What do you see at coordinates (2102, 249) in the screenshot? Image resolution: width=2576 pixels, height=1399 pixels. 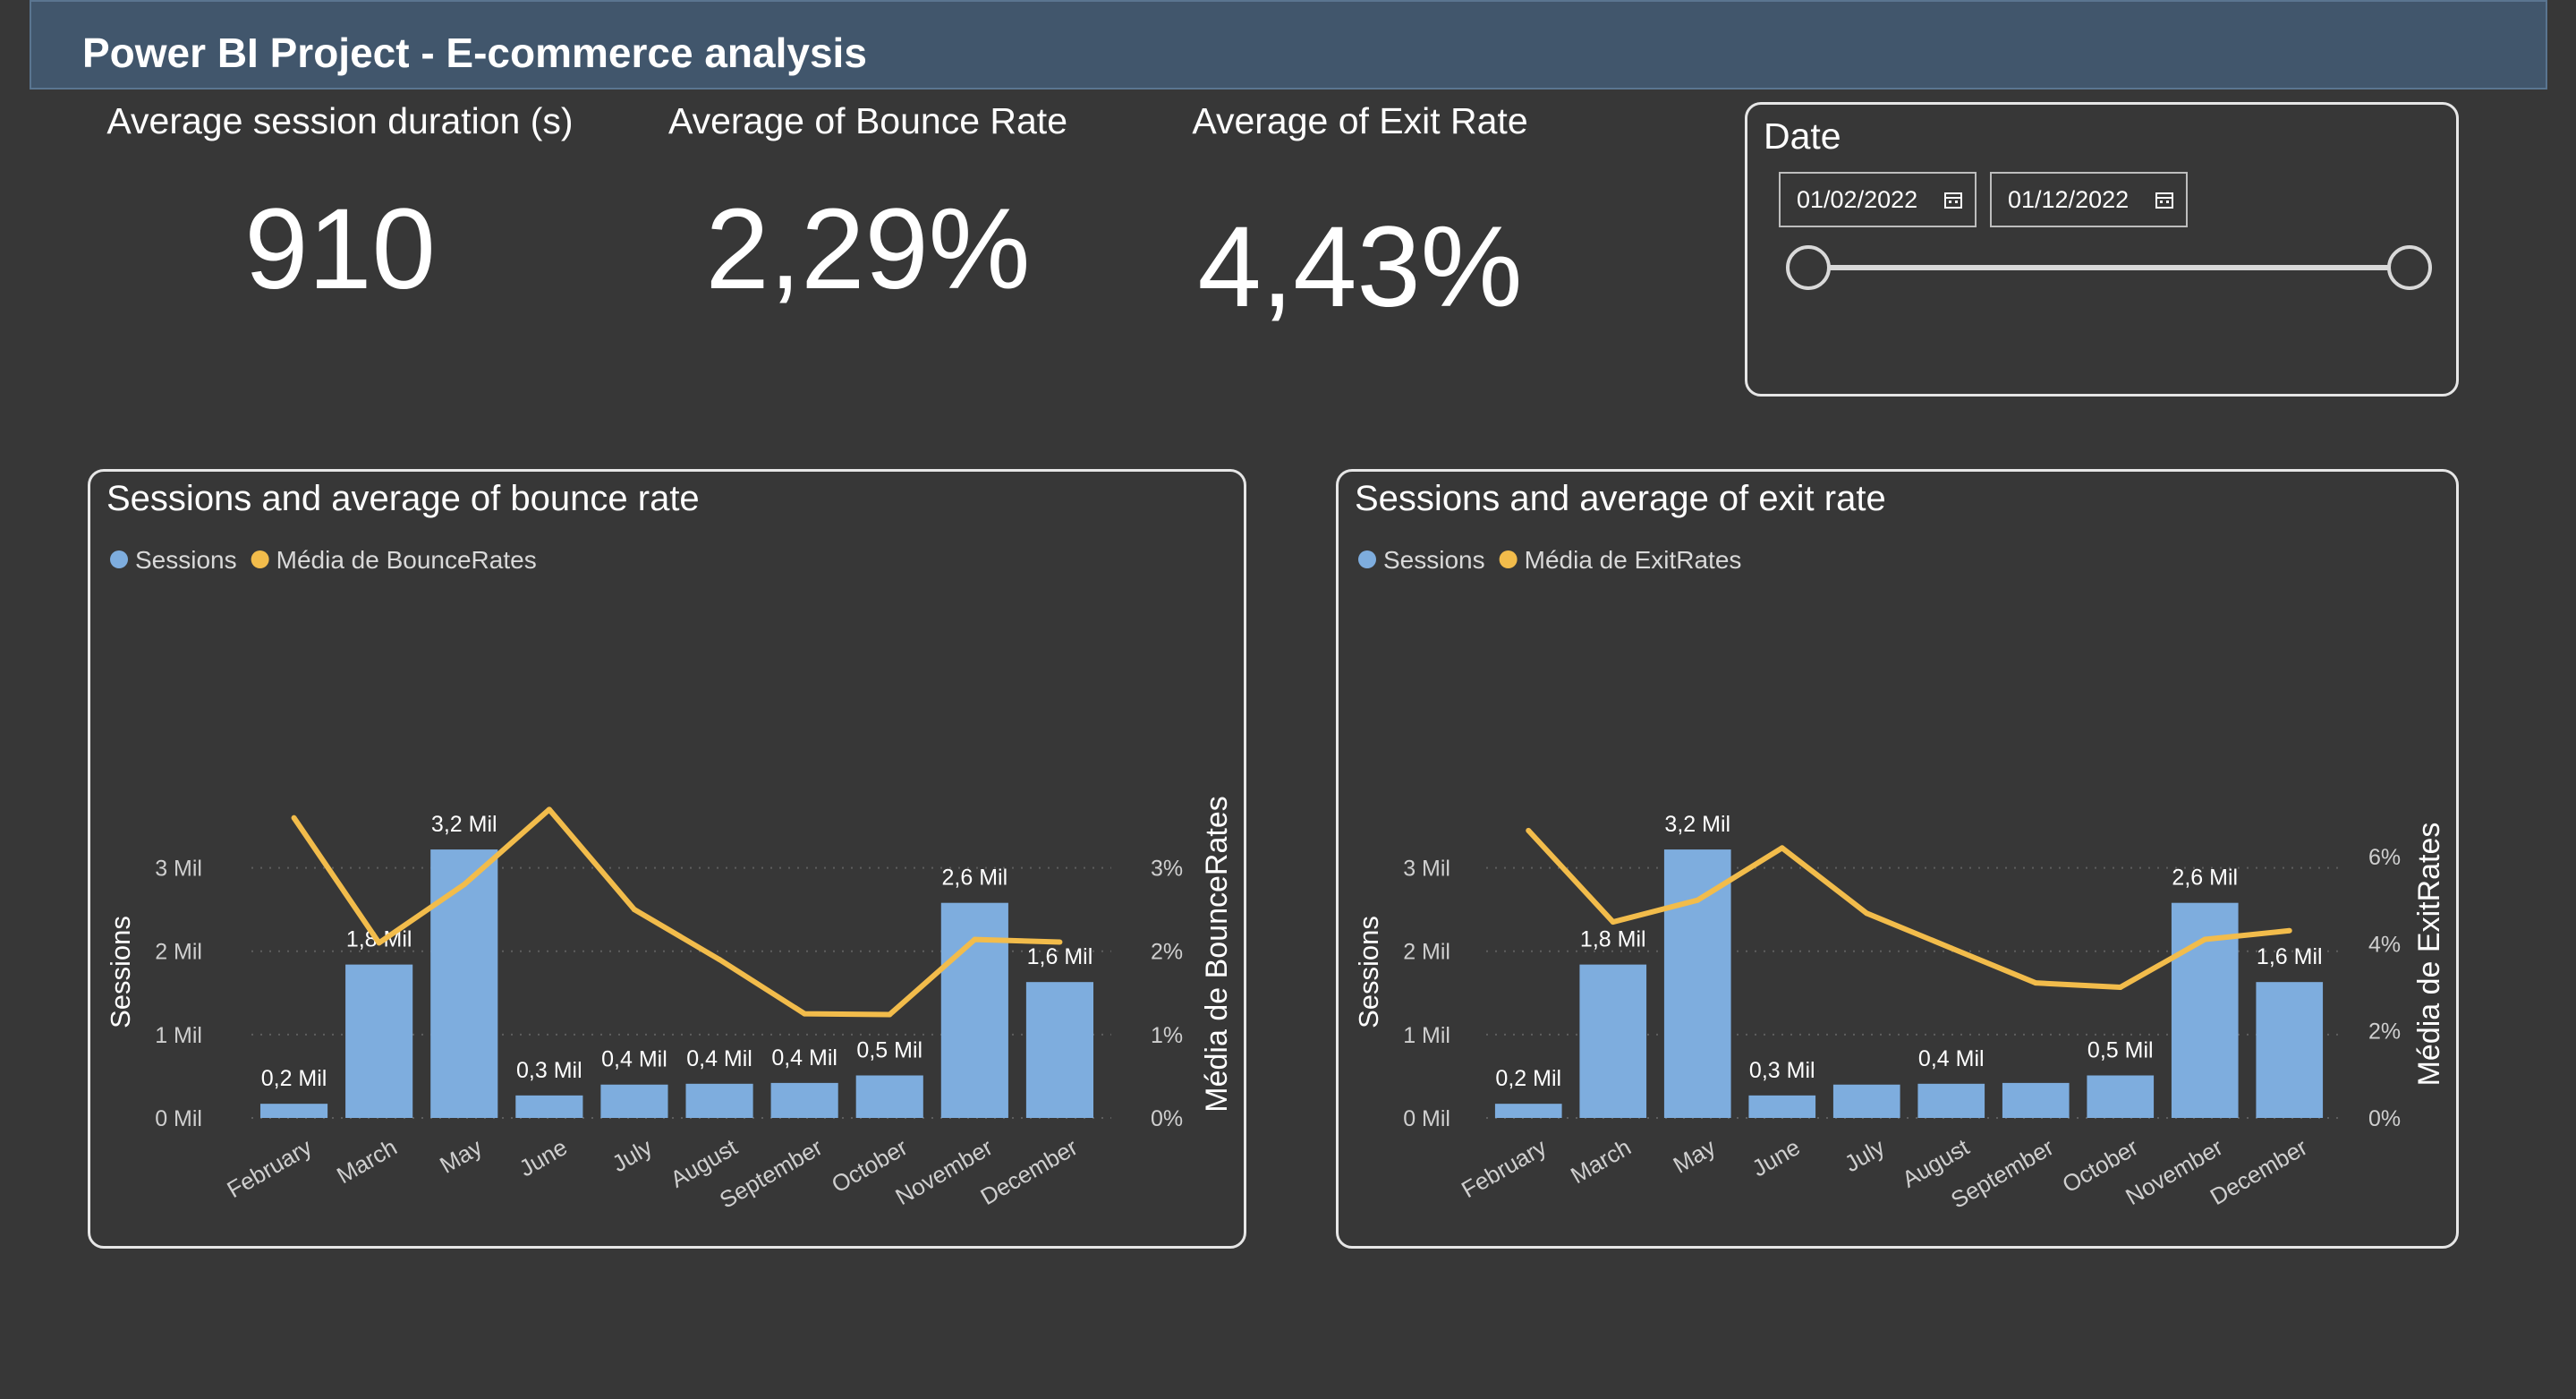 I see `date-slicer: Date 01/02/2022 01/12/2022` at bounding box center [2102, 249].